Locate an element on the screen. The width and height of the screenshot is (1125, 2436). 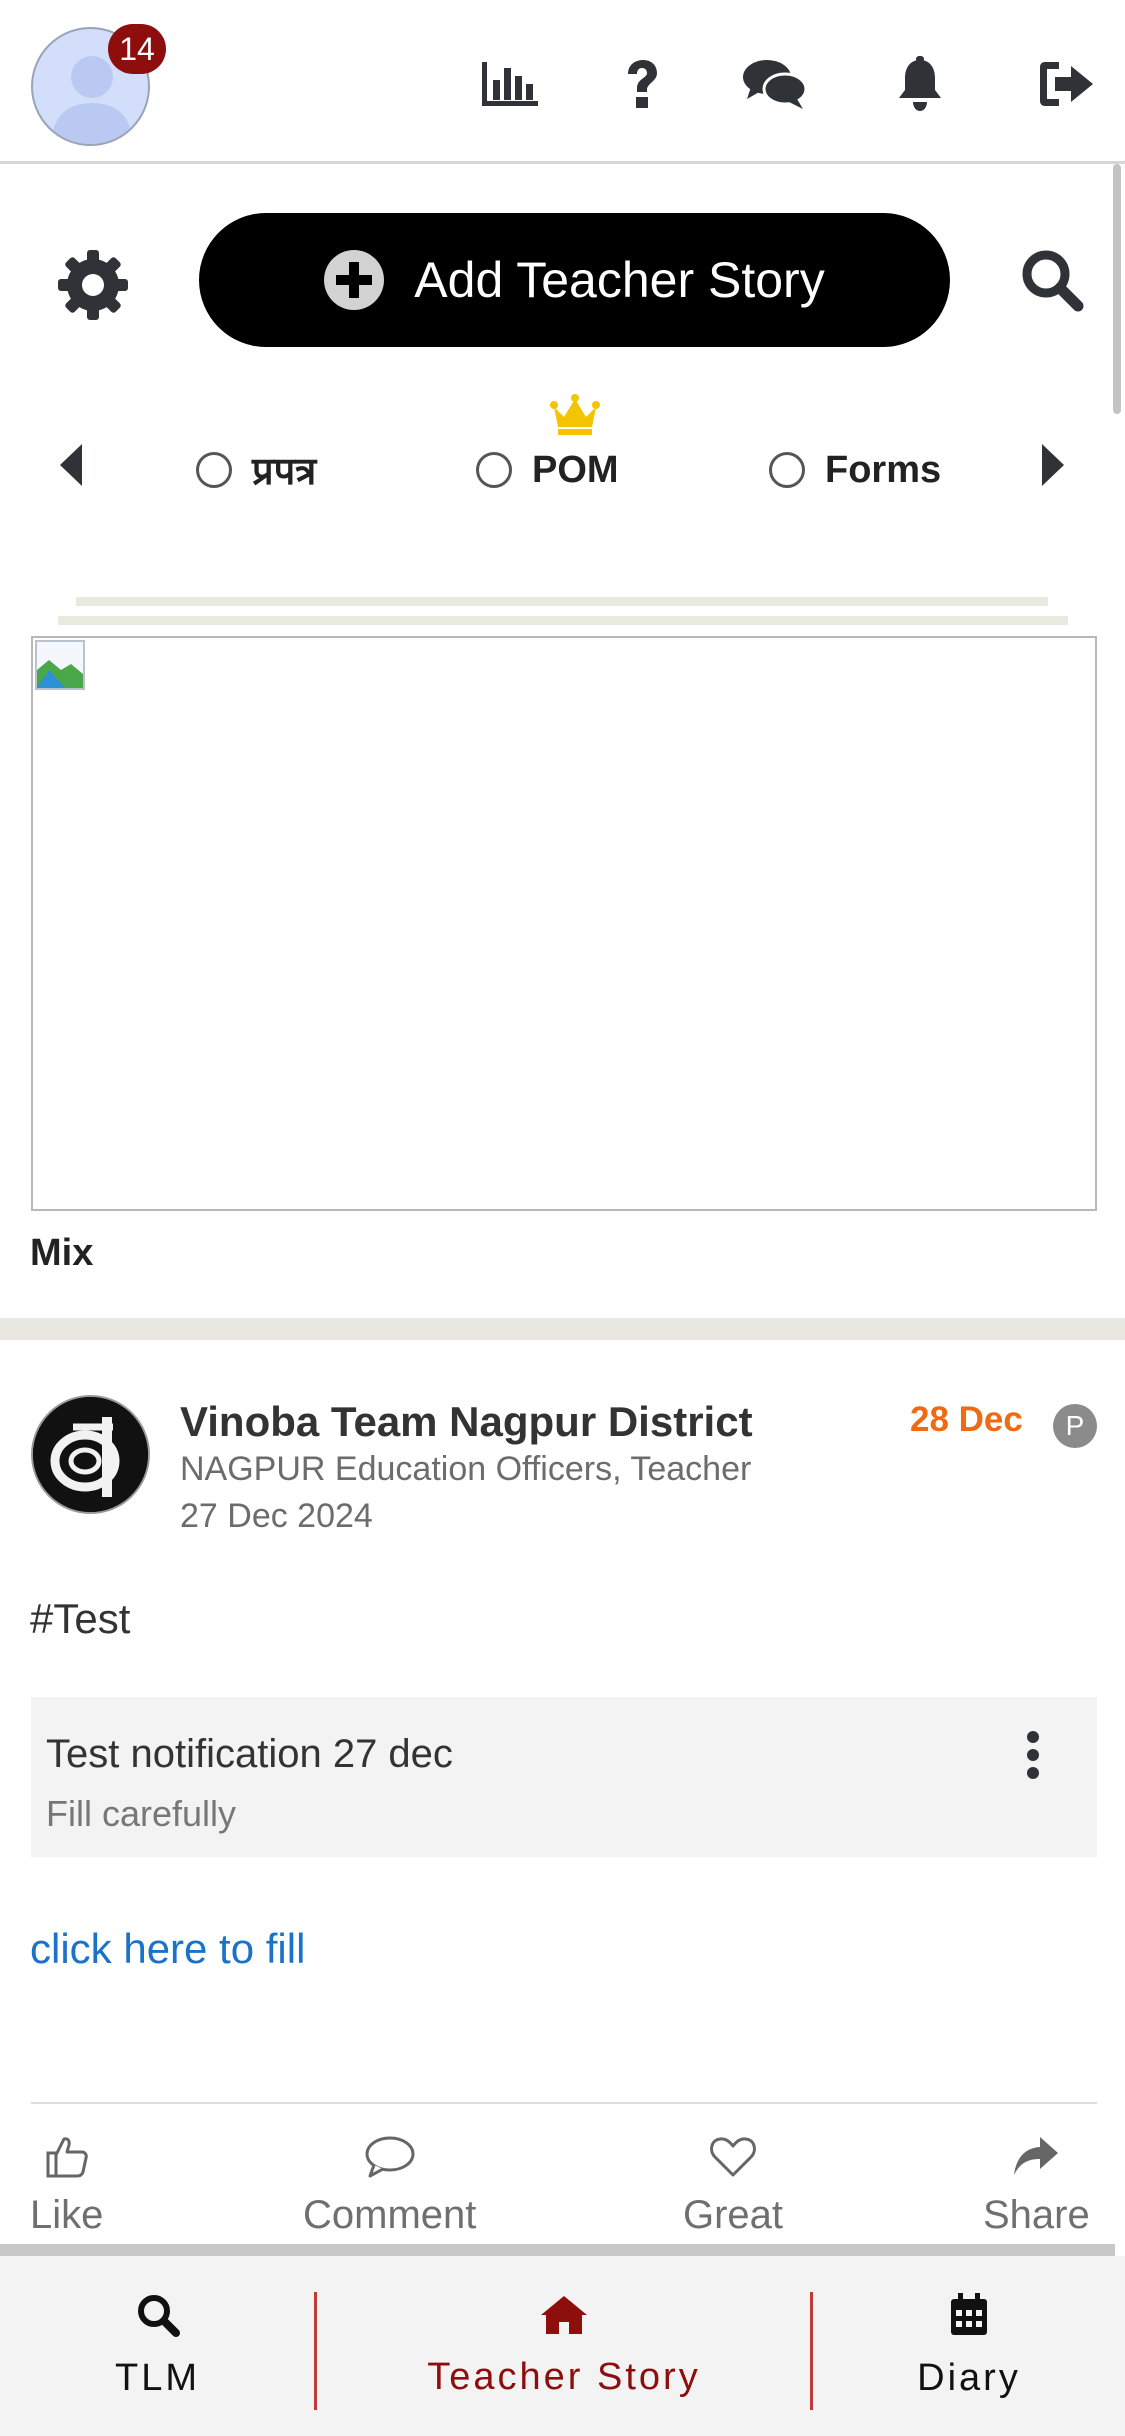
like-label: Like is located at coordinates (67, 2215).